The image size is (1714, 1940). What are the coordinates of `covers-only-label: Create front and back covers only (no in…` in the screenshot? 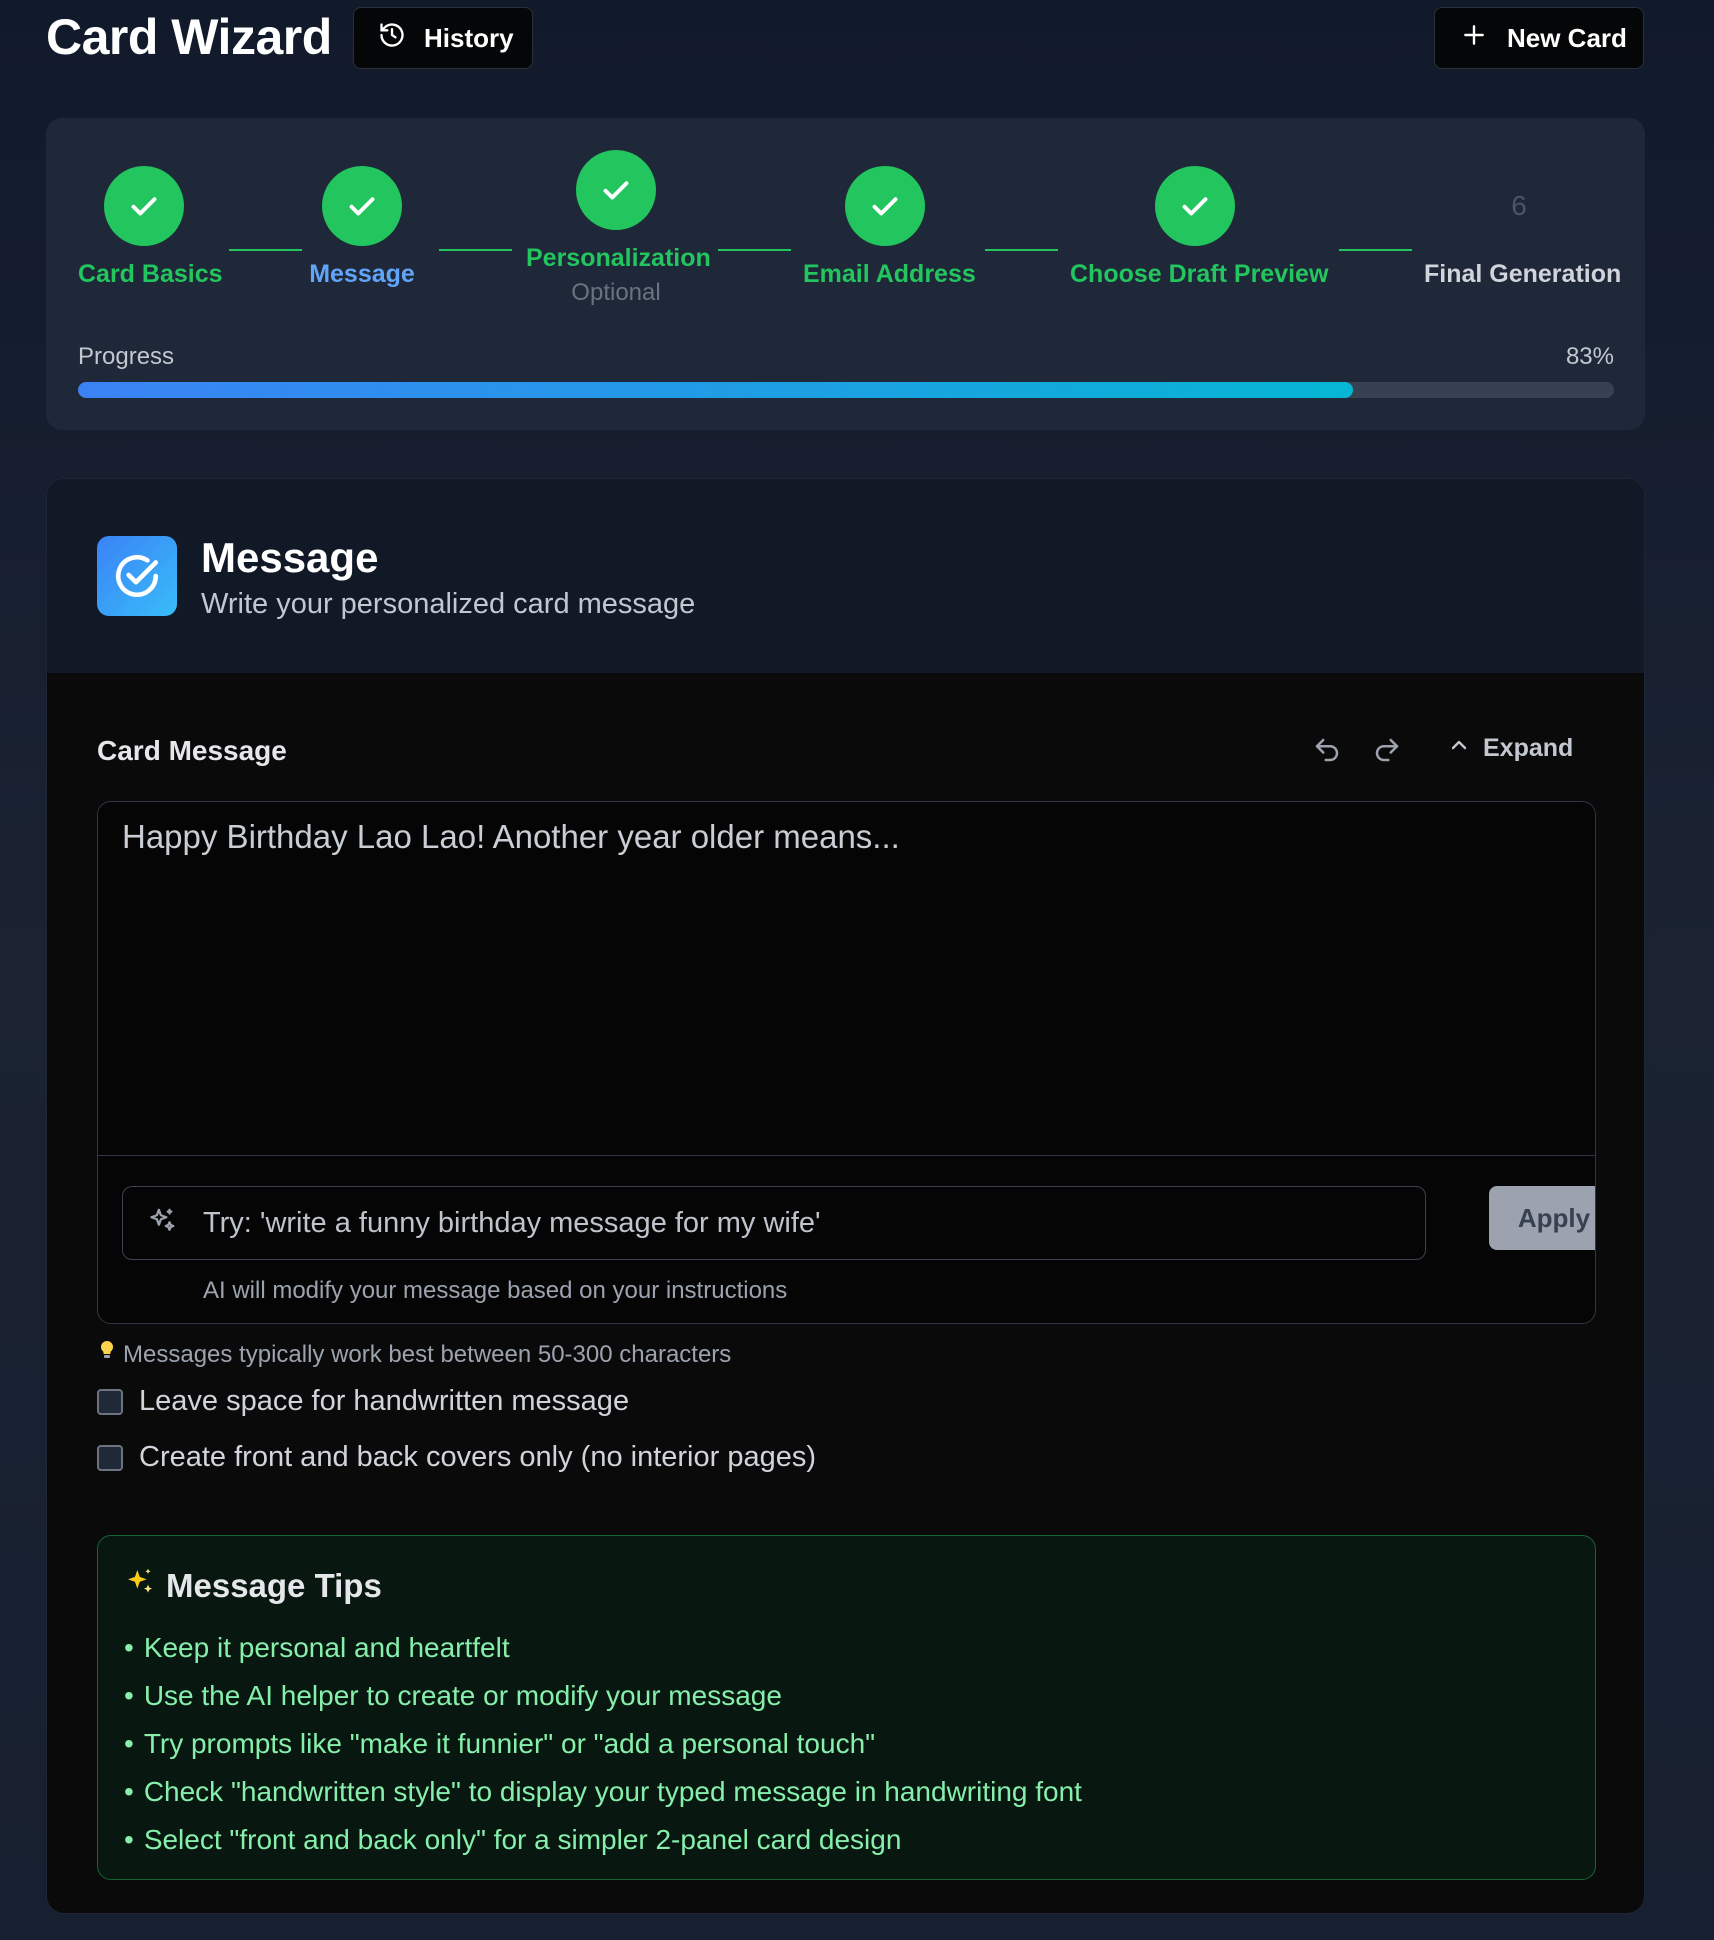 It's located at (478, 1457).